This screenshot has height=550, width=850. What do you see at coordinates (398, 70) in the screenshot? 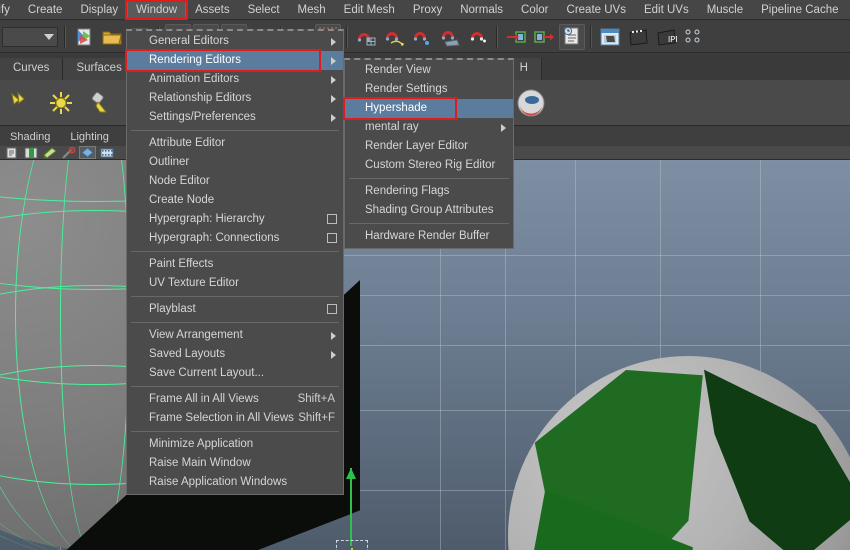
I see `submenu-item-label: Render View` at bounding box center [398, 70].